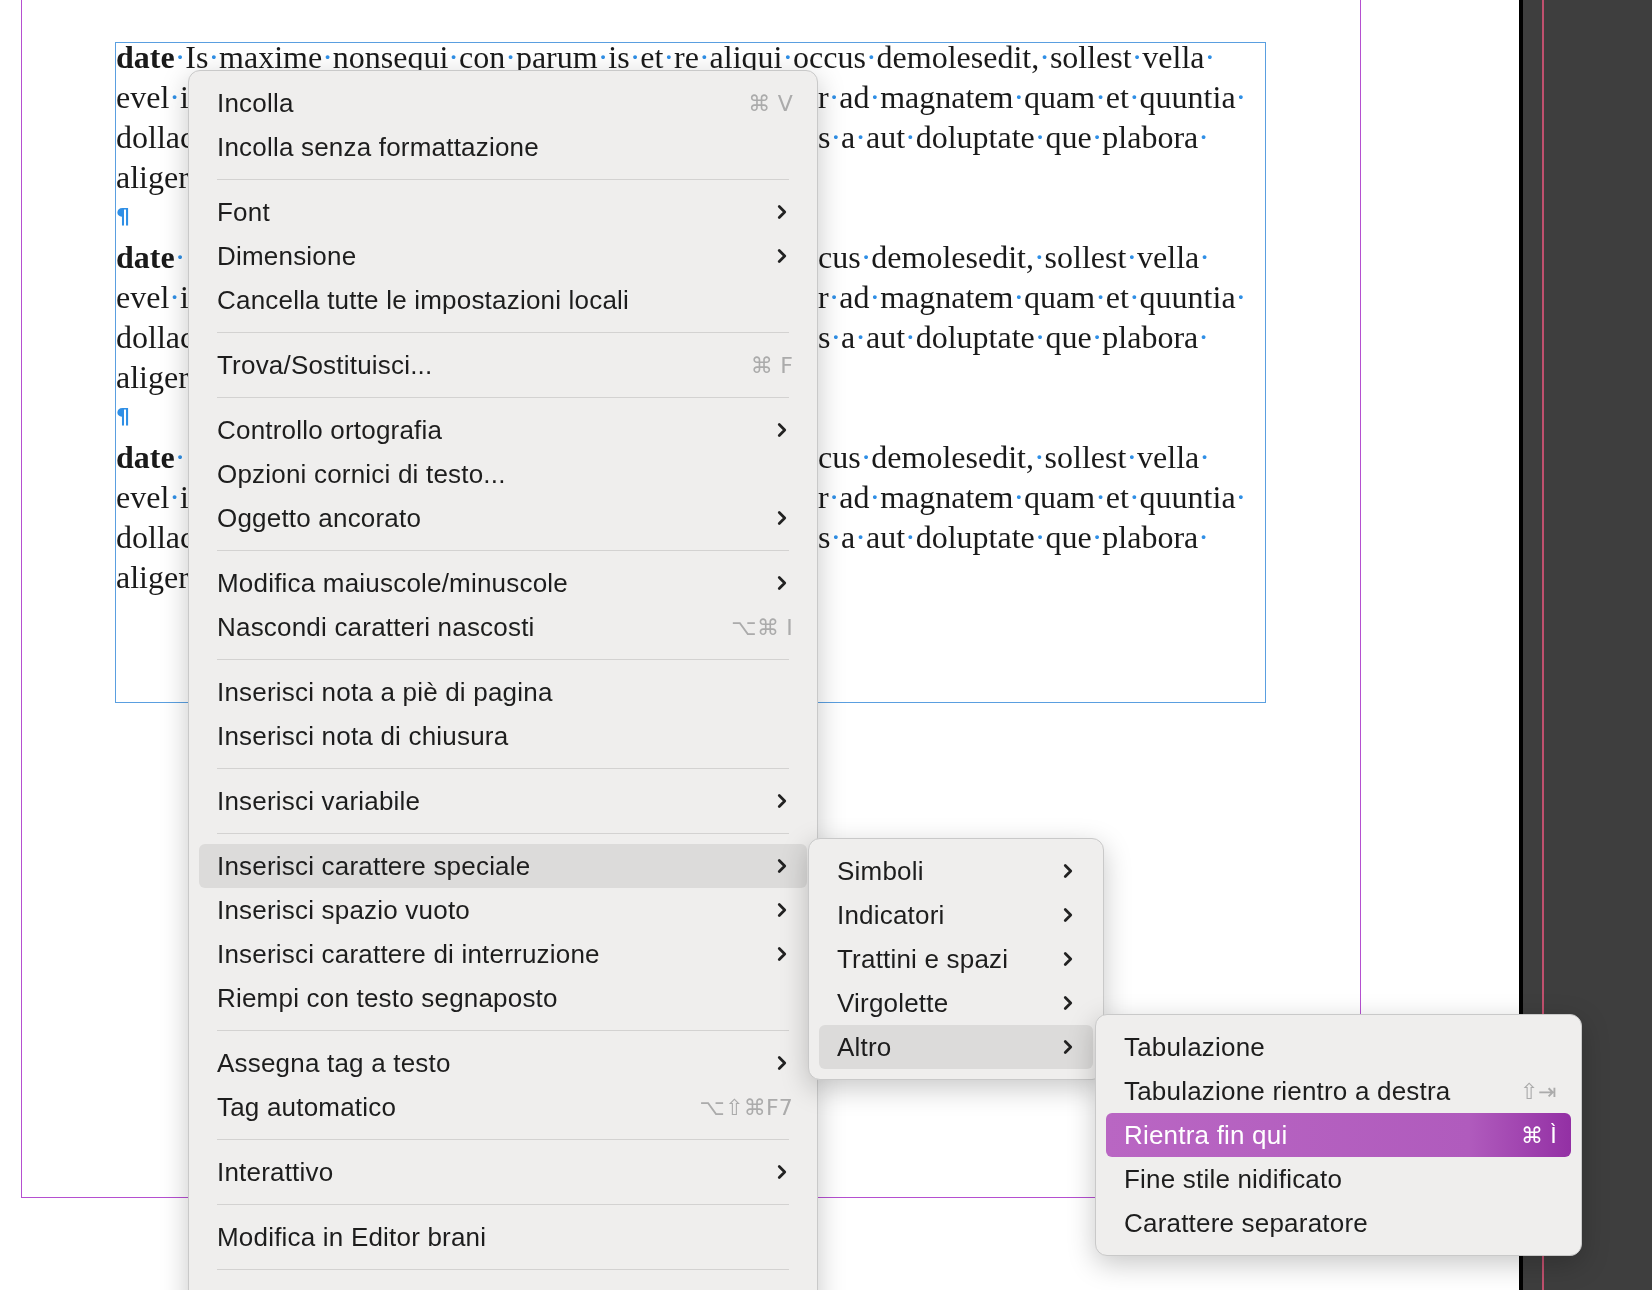 This screenshot has width=1652, height=1290. I want to click on menu-item: Inserisci variabile, so click(503, 801).